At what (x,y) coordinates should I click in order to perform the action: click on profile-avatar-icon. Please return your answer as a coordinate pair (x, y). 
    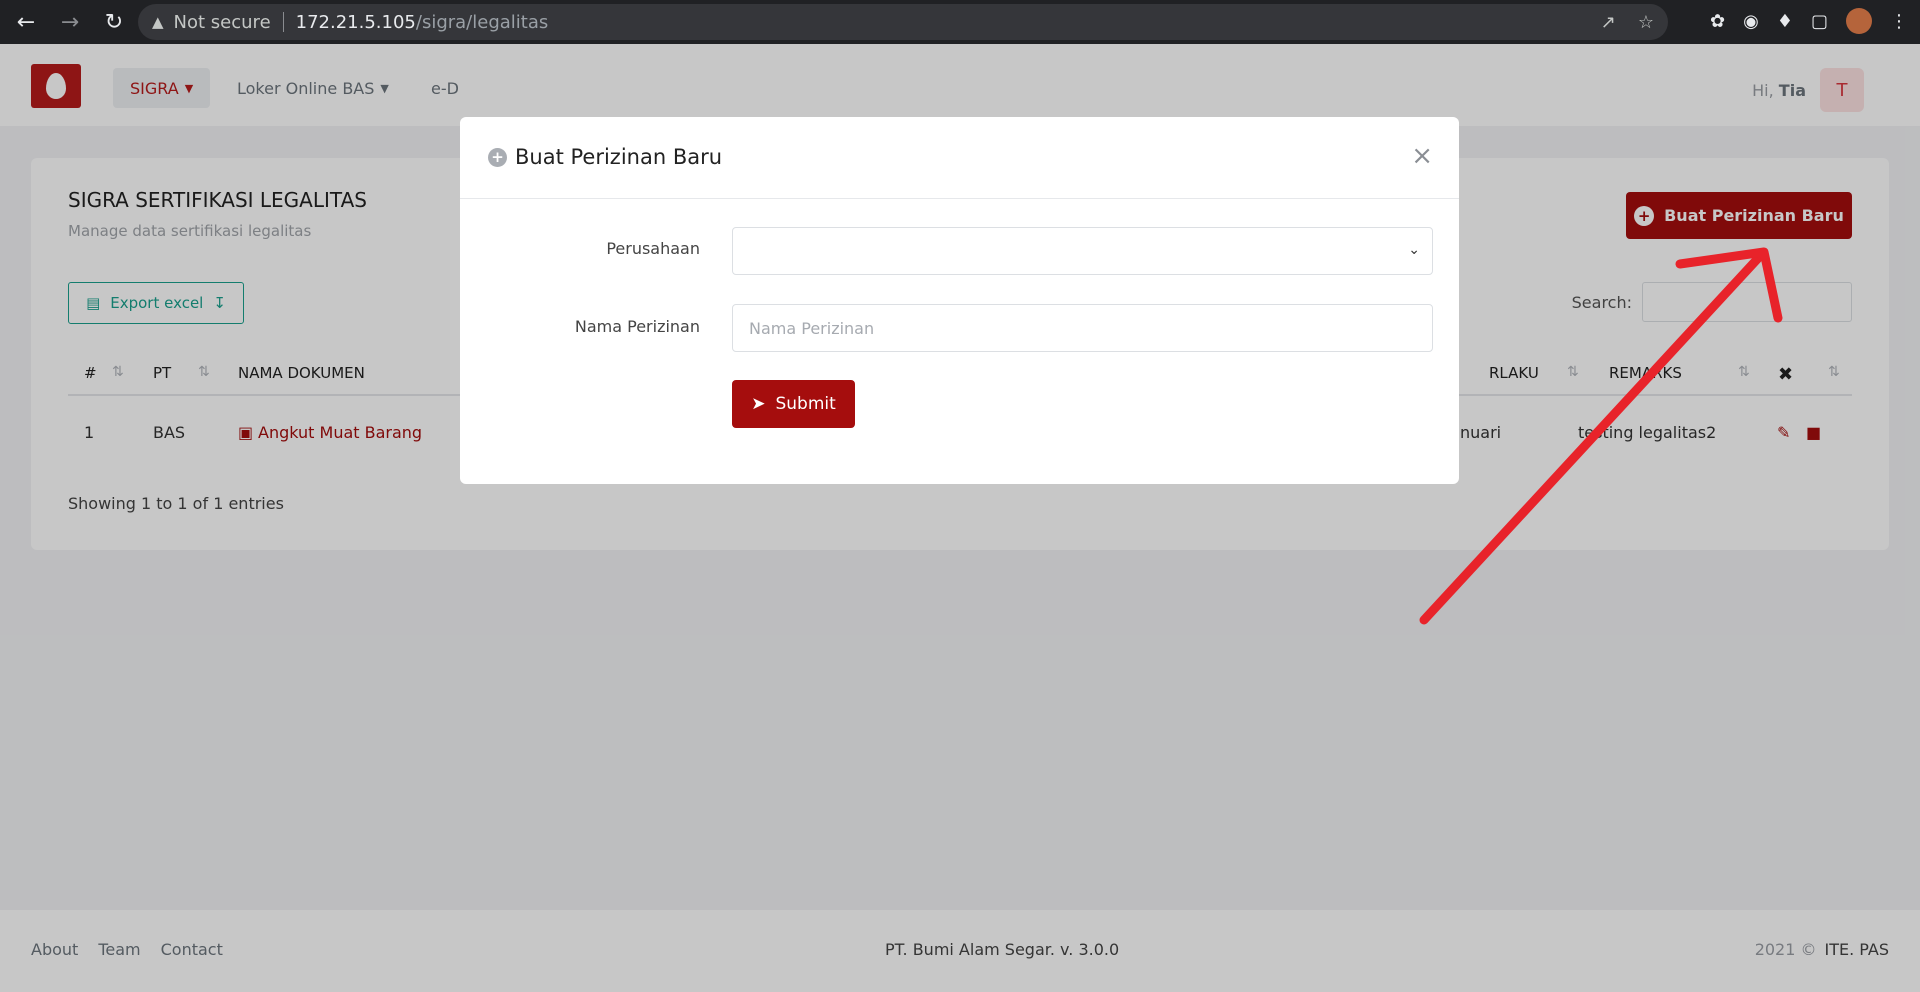
    Looking at the image, I should click on (1859, 21).